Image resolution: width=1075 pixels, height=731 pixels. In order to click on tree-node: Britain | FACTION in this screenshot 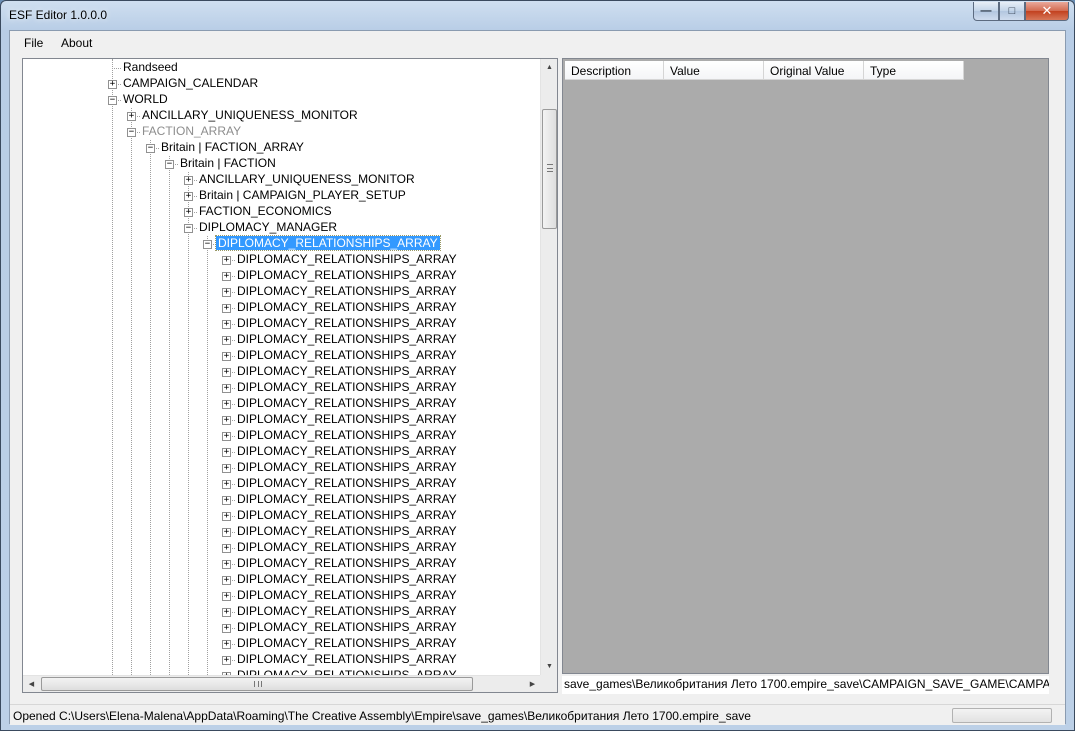, I will do `click(228, 164)`.